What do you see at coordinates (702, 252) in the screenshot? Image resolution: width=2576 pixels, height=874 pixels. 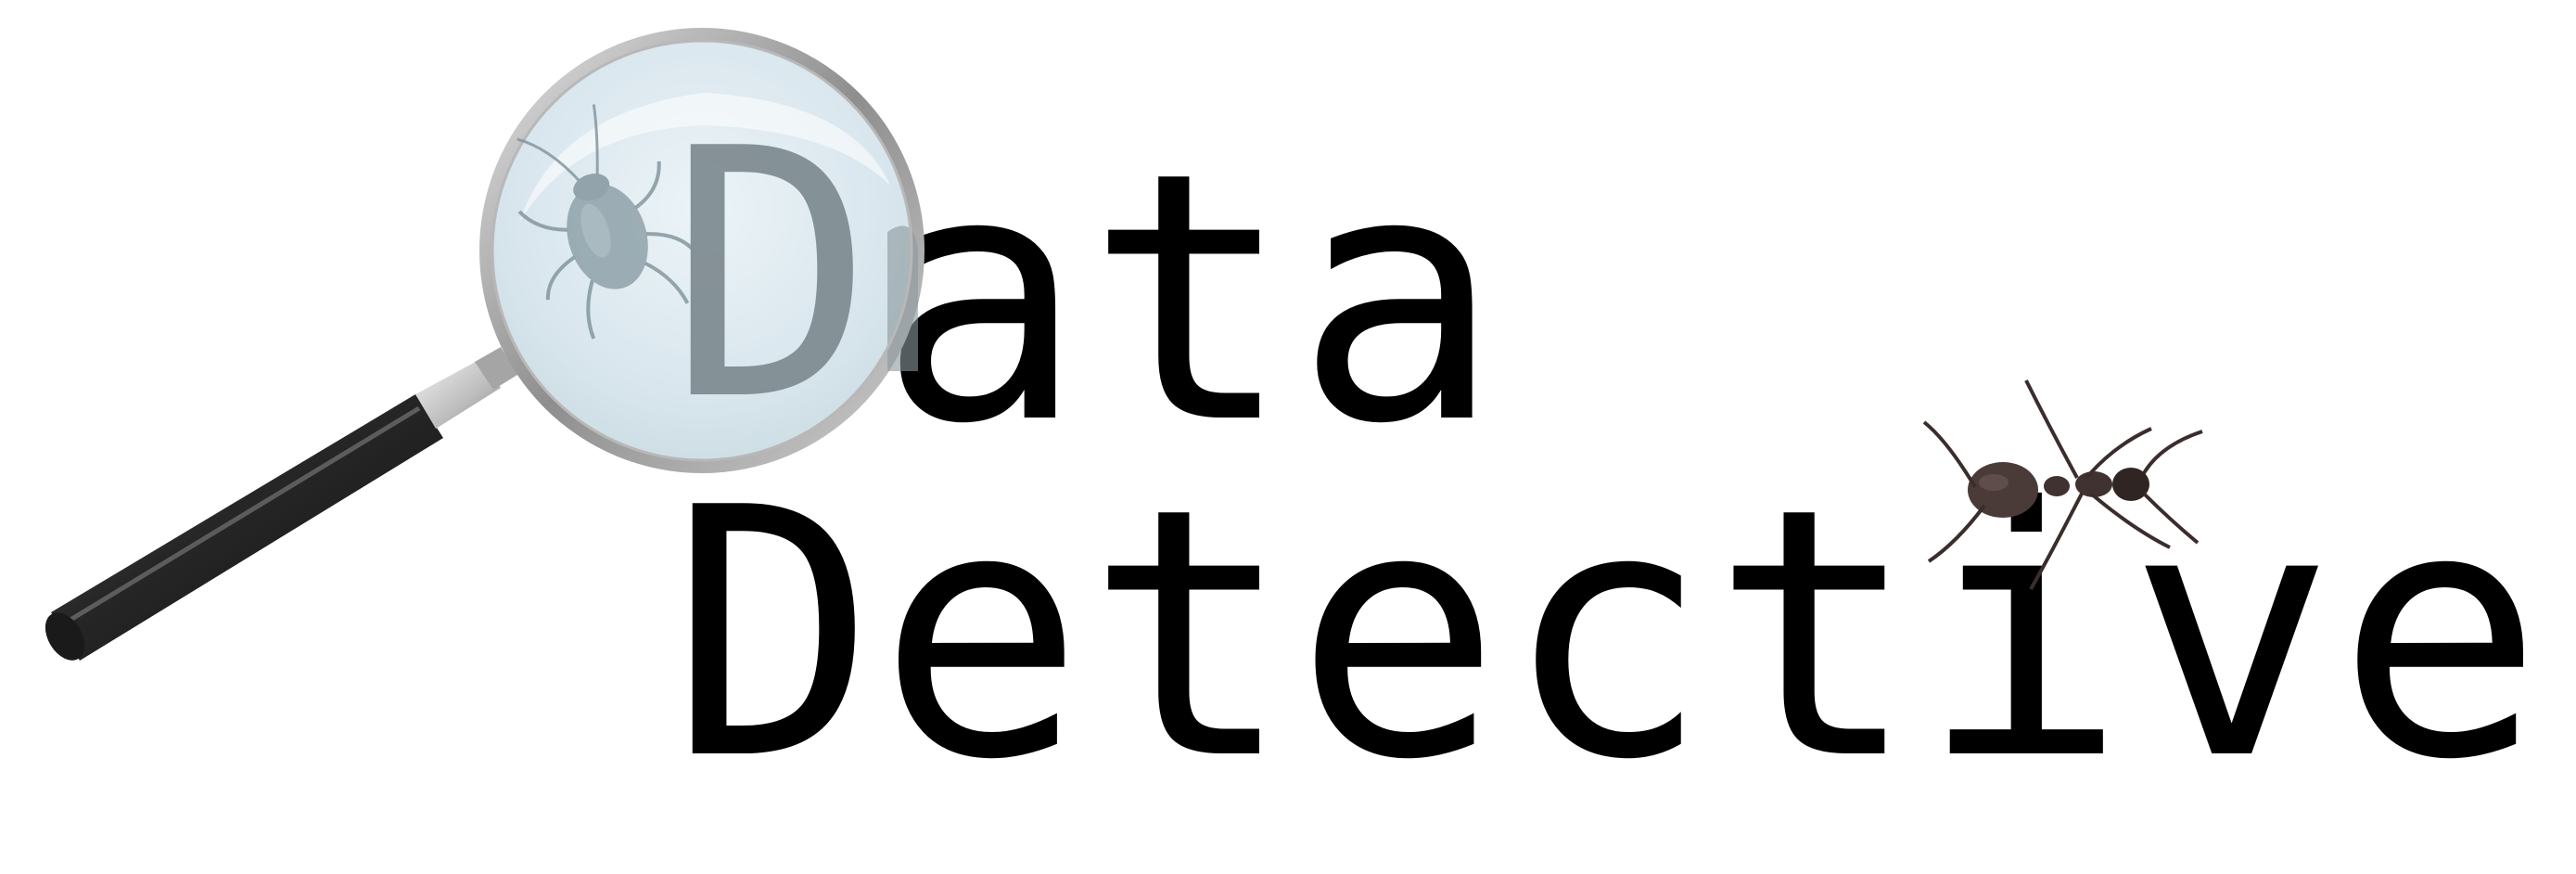 I see `magnifier-lens: D` at bounding box center [702, 252].